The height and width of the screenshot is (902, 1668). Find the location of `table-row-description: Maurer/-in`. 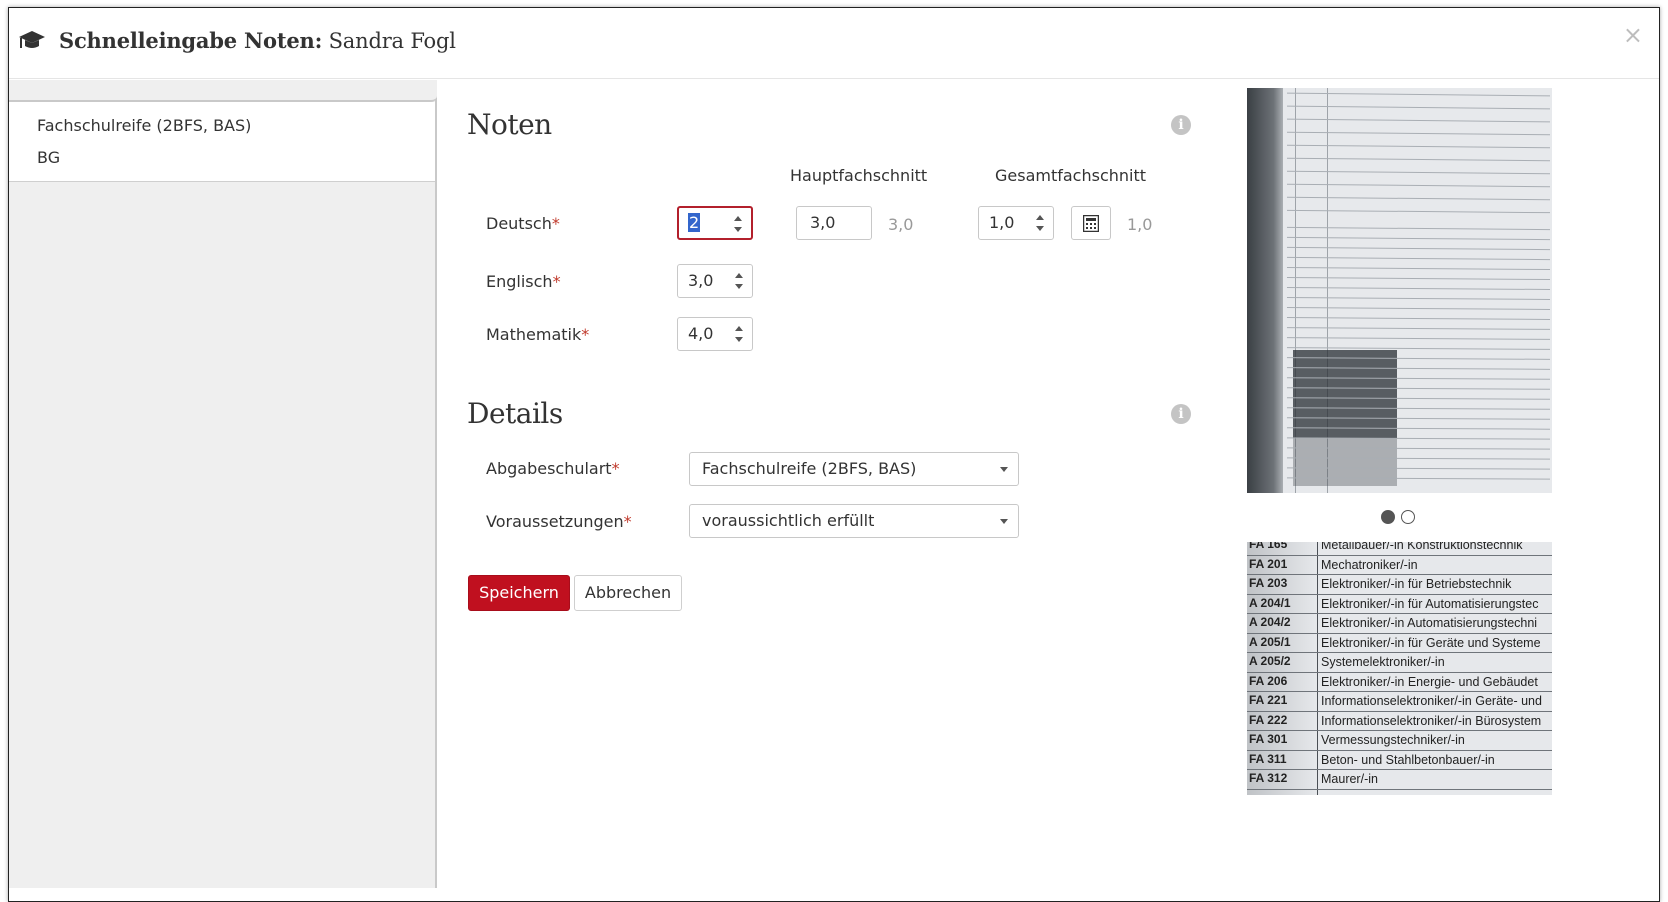

table-row-description: Maurer/-in is located at coordinates (1349, 779).